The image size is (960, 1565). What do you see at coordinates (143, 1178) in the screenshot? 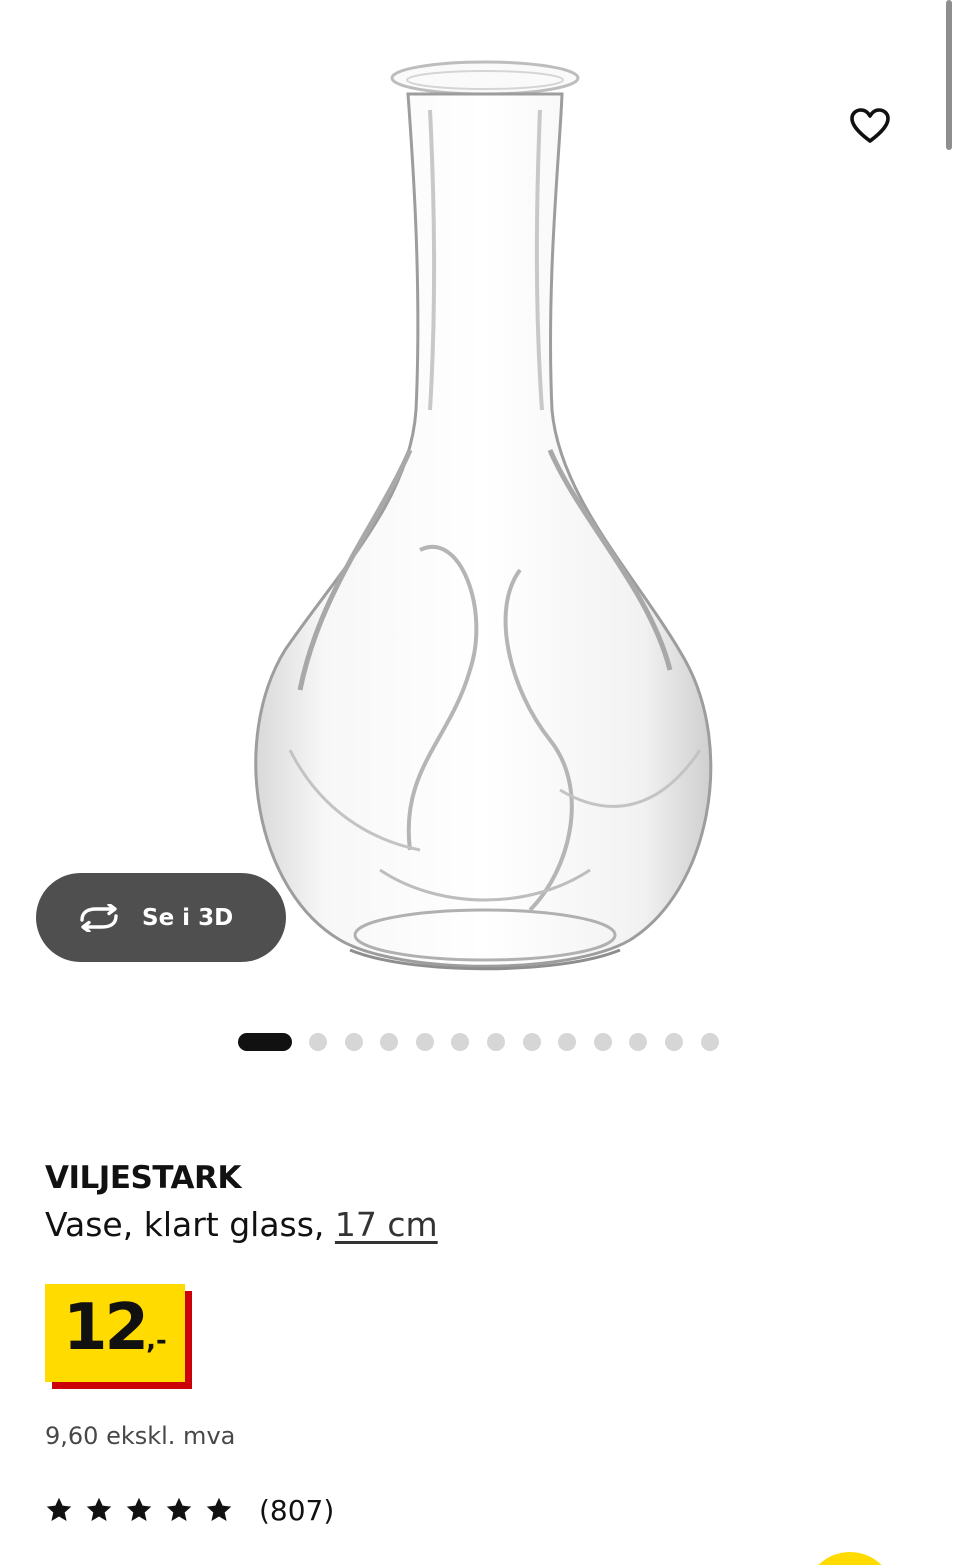
I see `product-name: VILJESTARK` at bounding box center [143, 1178].